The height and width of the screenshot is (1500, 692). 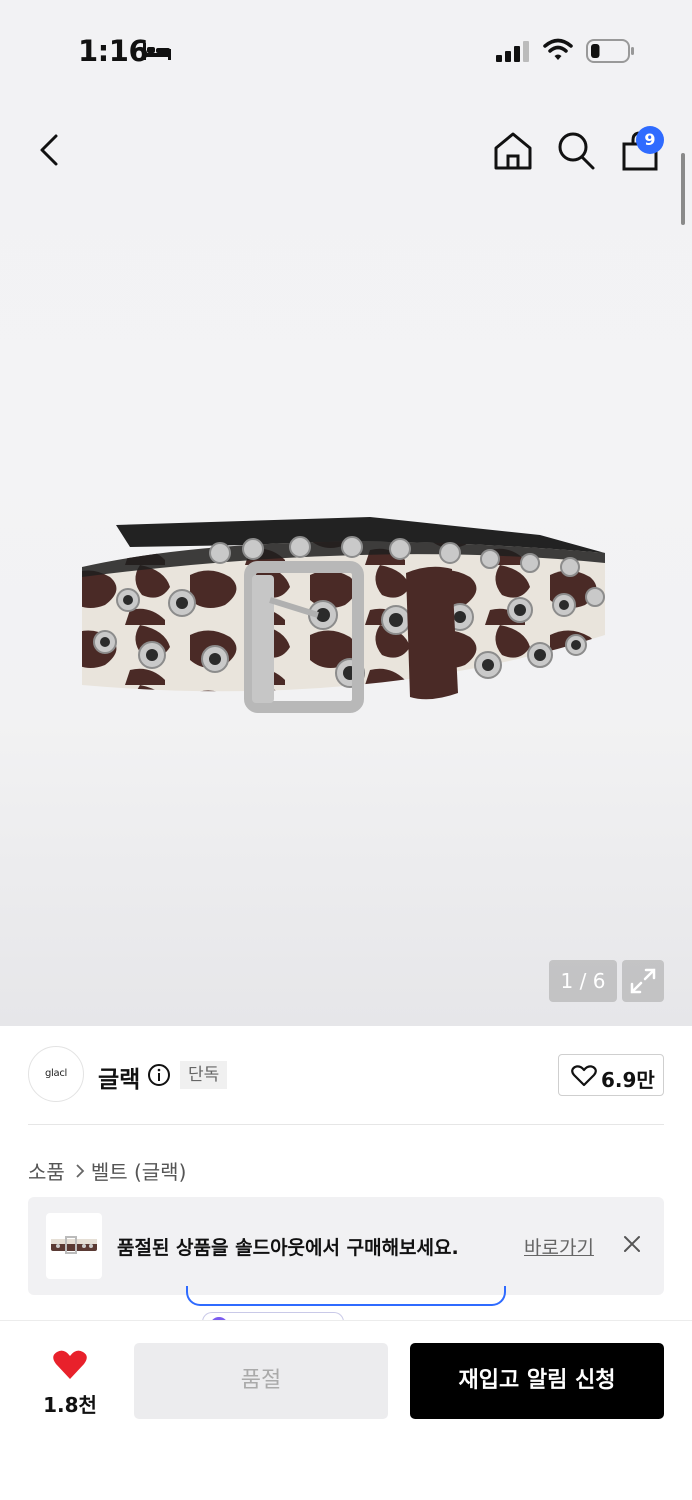 I want to click on image-counter: 1 / 6, so click(x=583, y=981).